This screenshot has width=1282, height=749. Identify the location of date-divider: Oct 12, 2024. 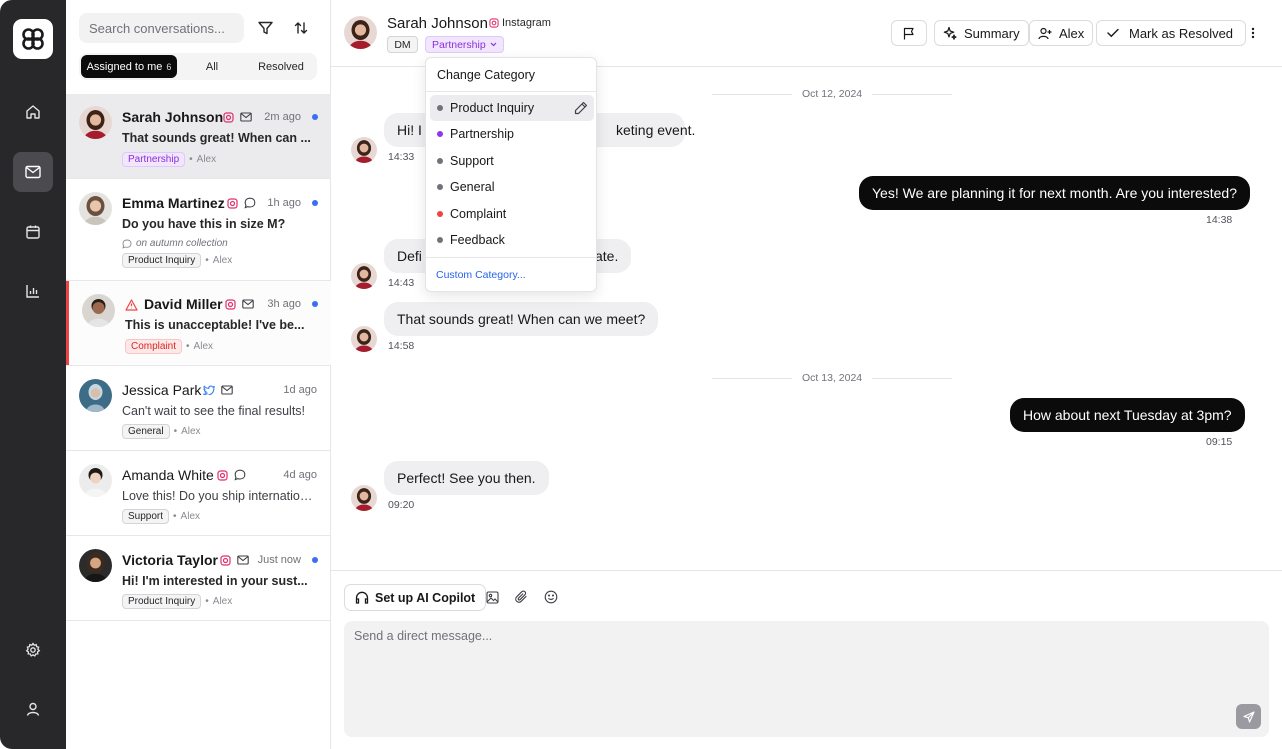
(832, 94).